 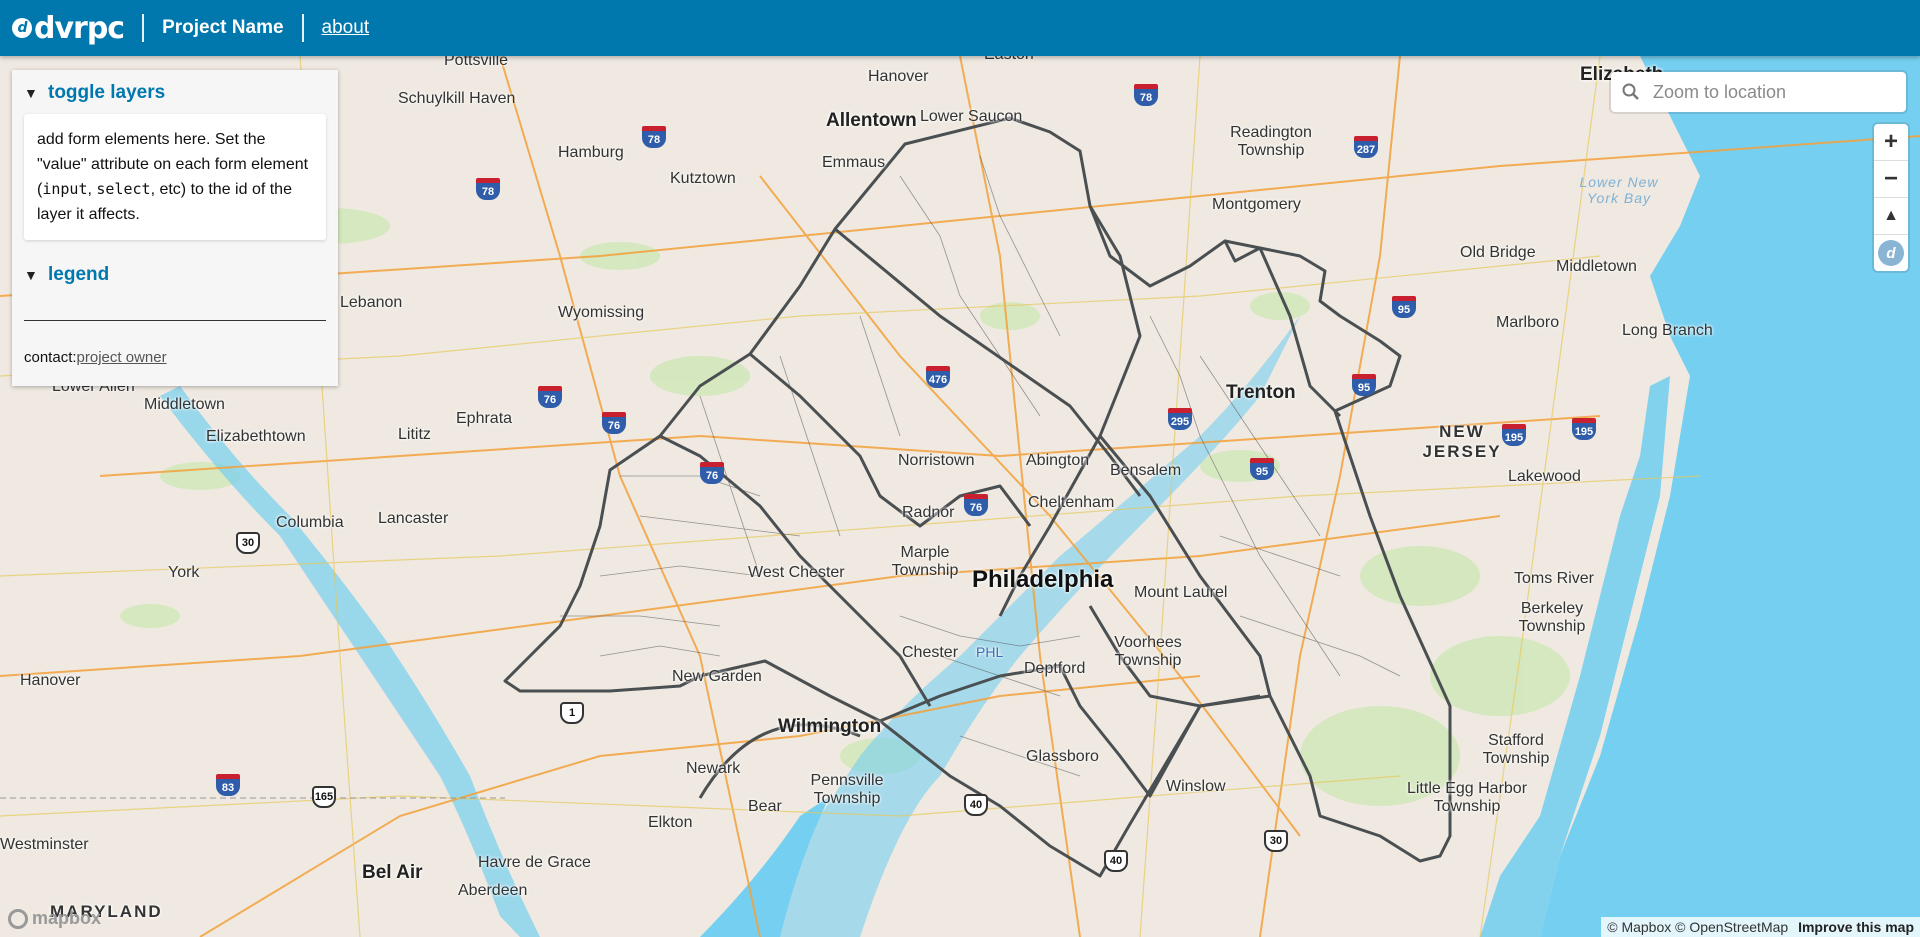 What do you see at coordinates (925, 561) in the screenshot?
I see `map-label-marple: Marple Township` at bounding box center [925, 561].